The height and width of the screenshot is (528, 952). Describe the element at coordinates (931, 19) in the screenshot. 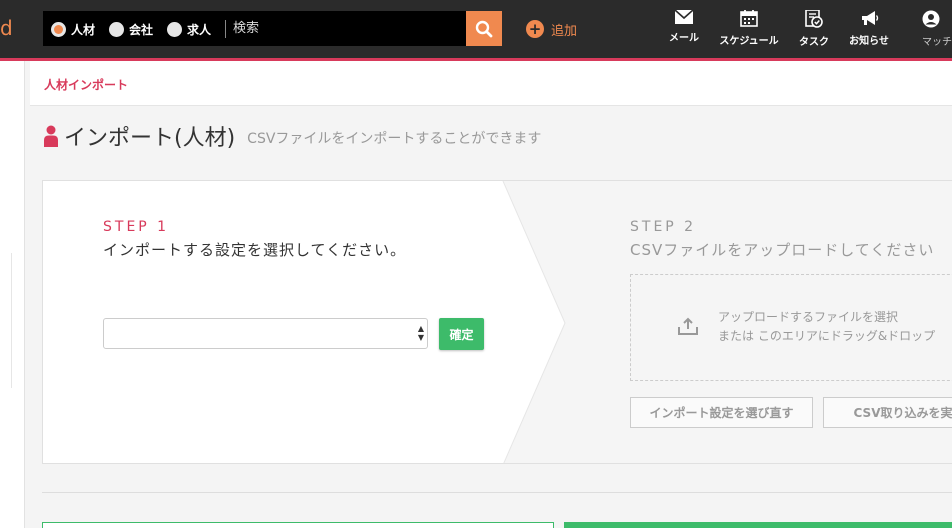

I see `user-circle-icon` at that location.